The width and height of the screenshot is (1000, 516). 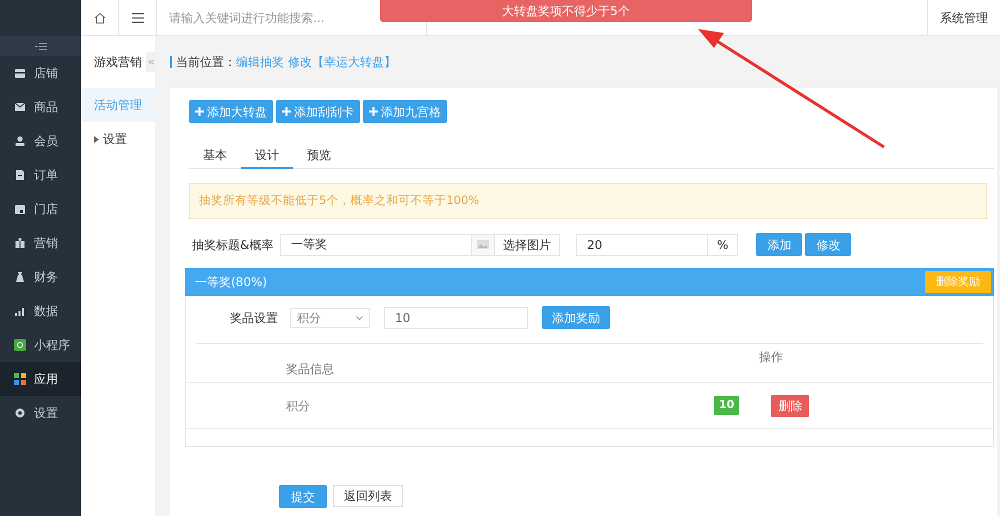 I want to click on mini-program-icon, so click(x=20, y=345).